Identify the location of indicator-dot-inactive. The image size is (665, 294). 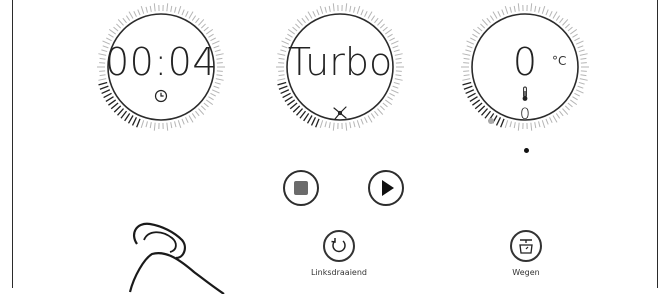
(491, 121).